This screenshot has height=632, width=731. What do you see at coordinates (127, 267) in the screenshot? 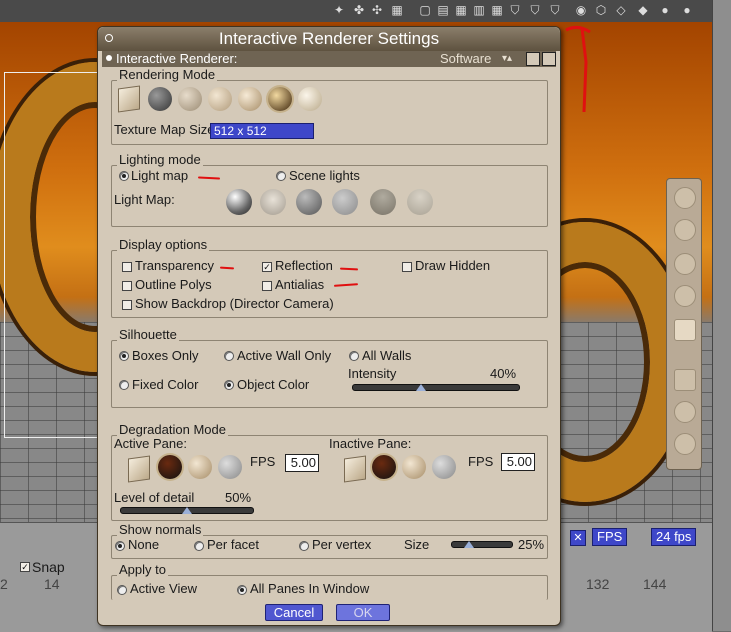
I see `transparency-checkbox` at bounding box center [127, 267].